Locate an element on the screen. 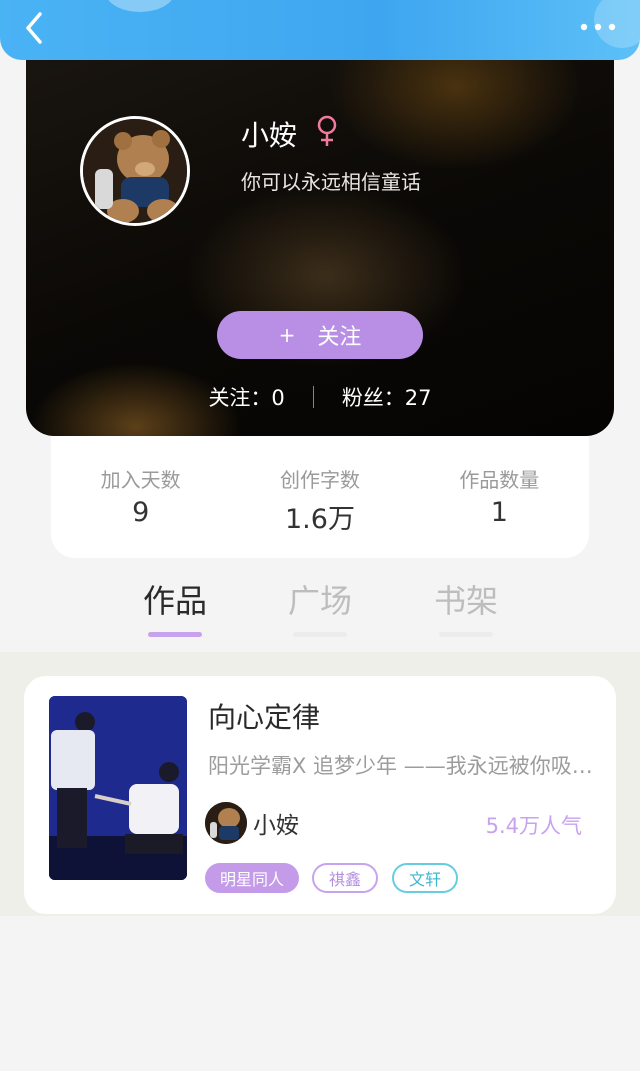 This screenshot has height=1071, width=640. tab-works: 作品 is located at coordinates (175, 606).